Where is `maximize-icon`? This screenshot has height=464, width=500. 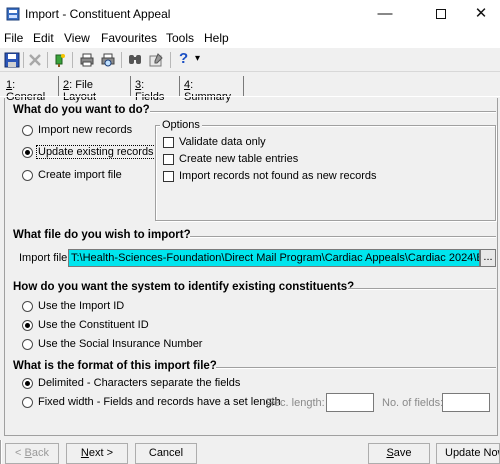
maximize-icon is located at coordinates (441, 14).